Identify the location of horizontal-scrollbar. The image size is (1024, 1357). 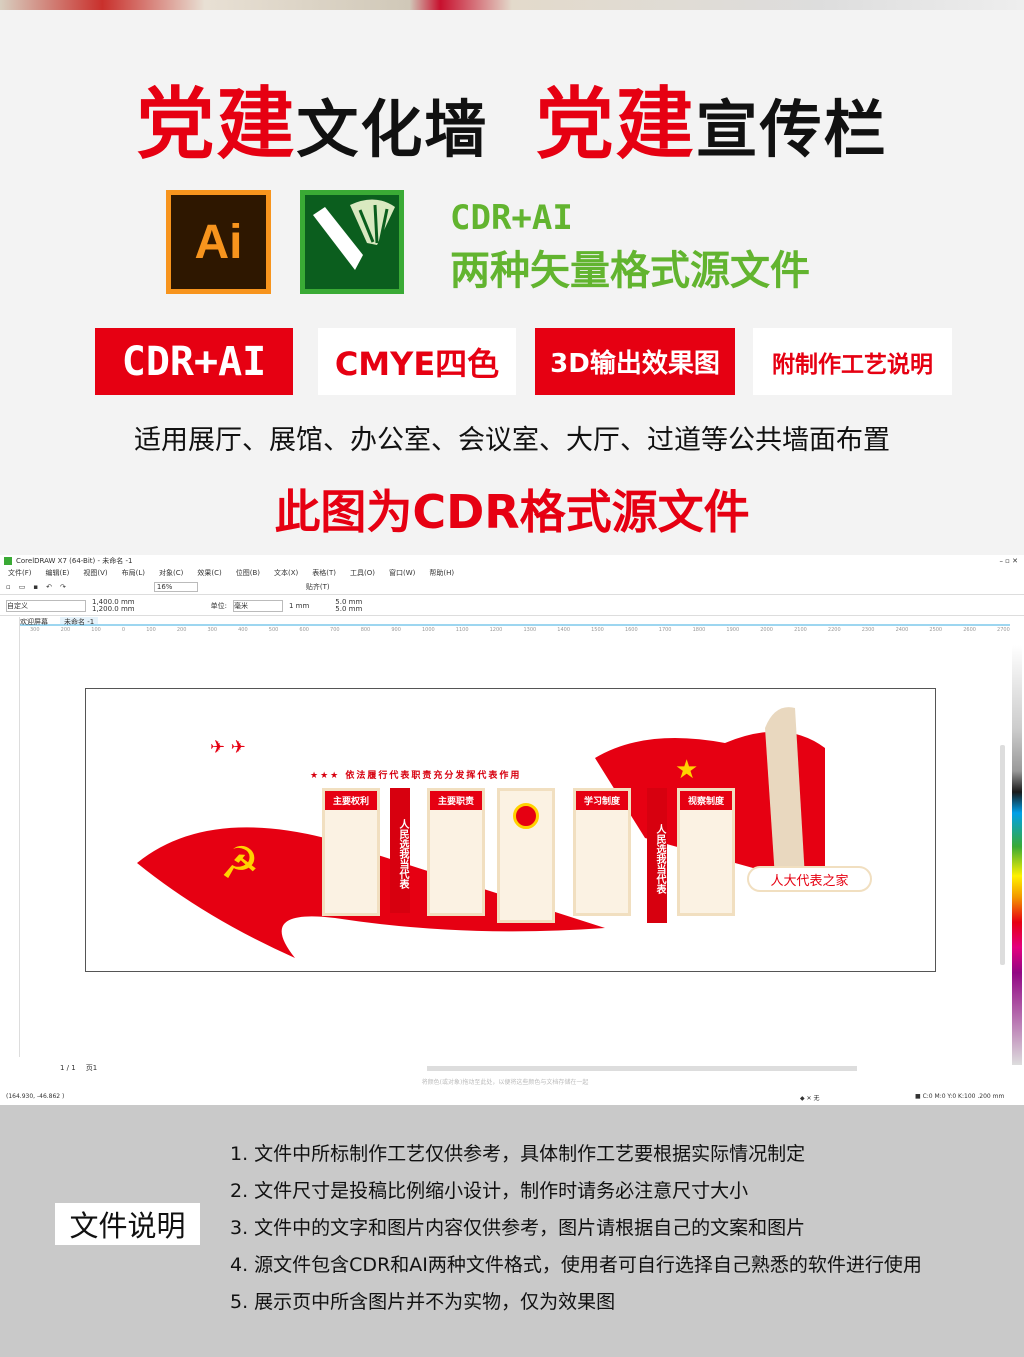
(642, 1068).